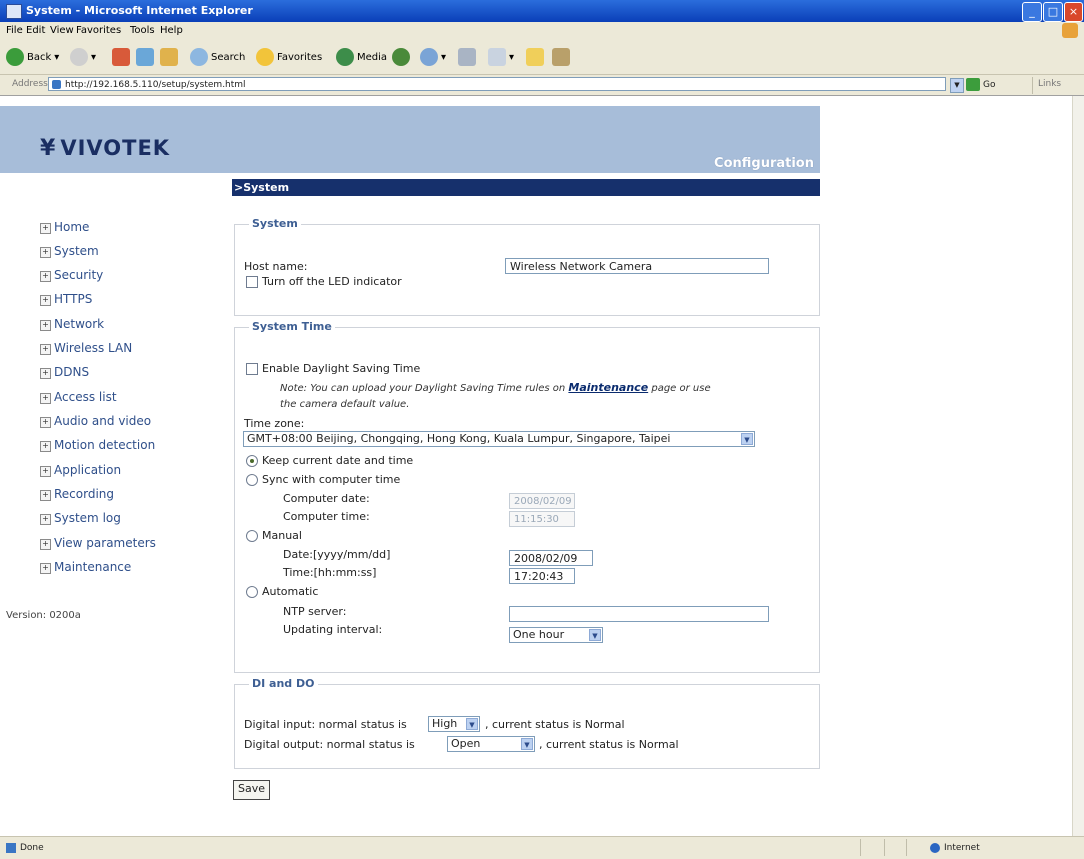 The height and width of the screenshot is (859, 1084). I want to click on stop-button, so click(121, 57).